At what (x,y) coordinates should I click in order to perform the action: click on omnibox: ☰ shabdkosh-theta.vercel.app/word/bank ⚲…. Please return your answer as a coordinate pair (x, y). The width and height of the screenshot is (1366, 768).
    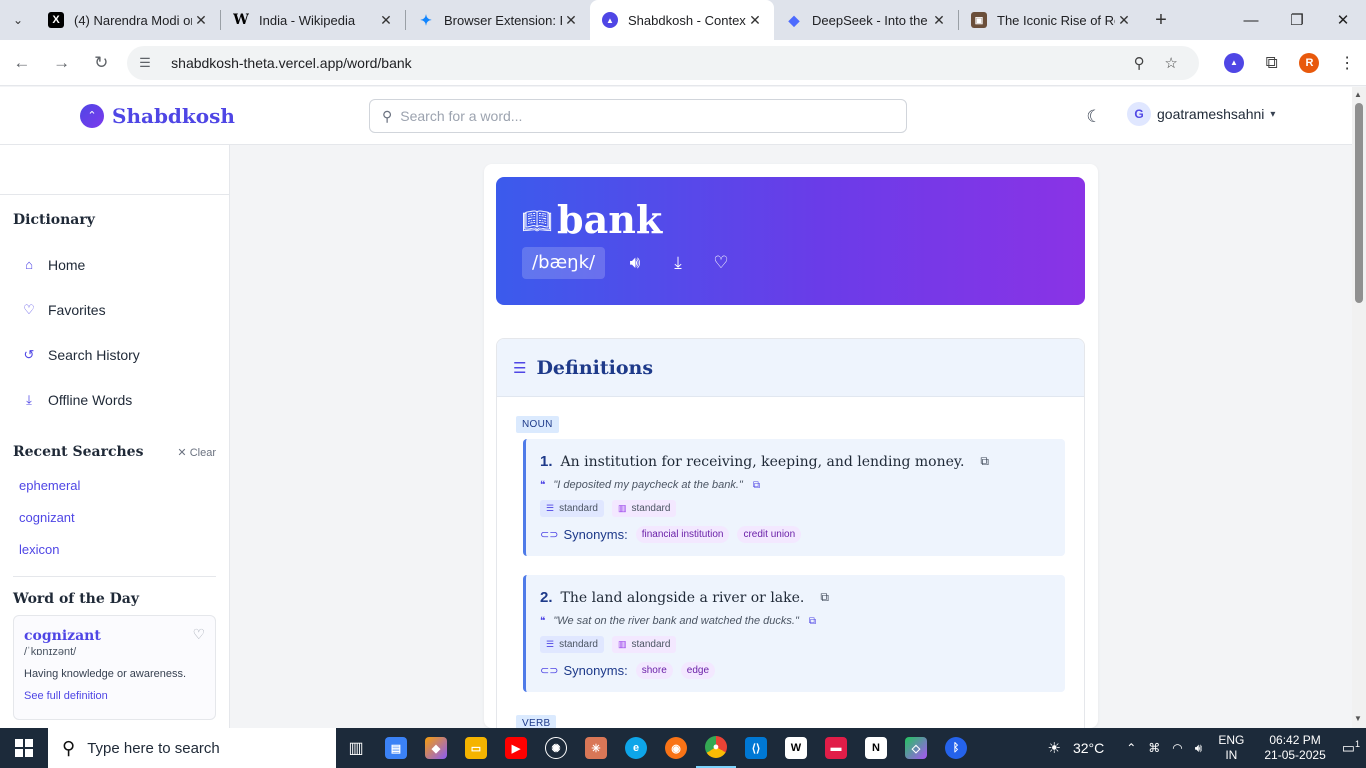
    Looking at the image, I should click on (663, 62).